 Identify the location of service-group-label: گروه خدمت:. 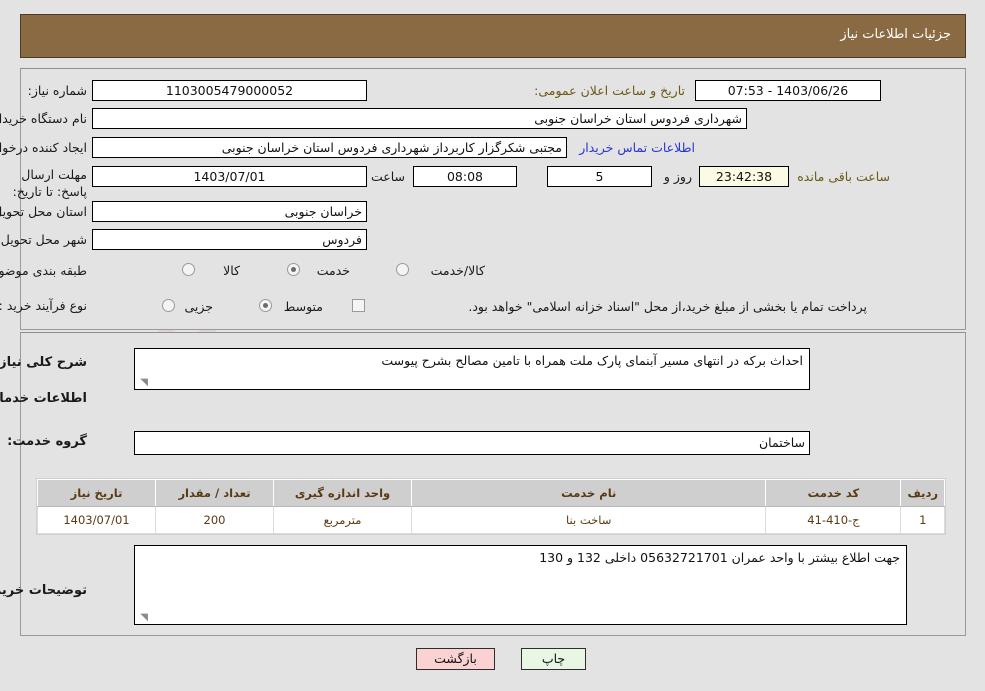
(47, 441).